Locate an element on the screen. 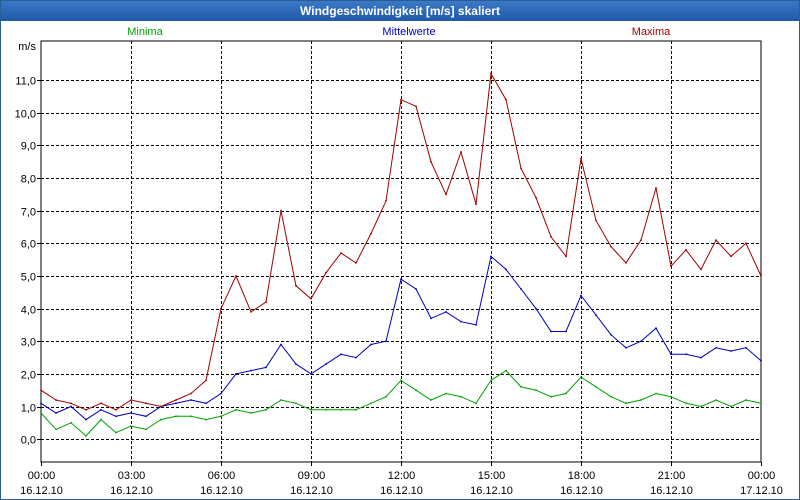 This screenshot has height=500, width=800. y-tick-label: 5,0 is located at coordinates (28, 278).